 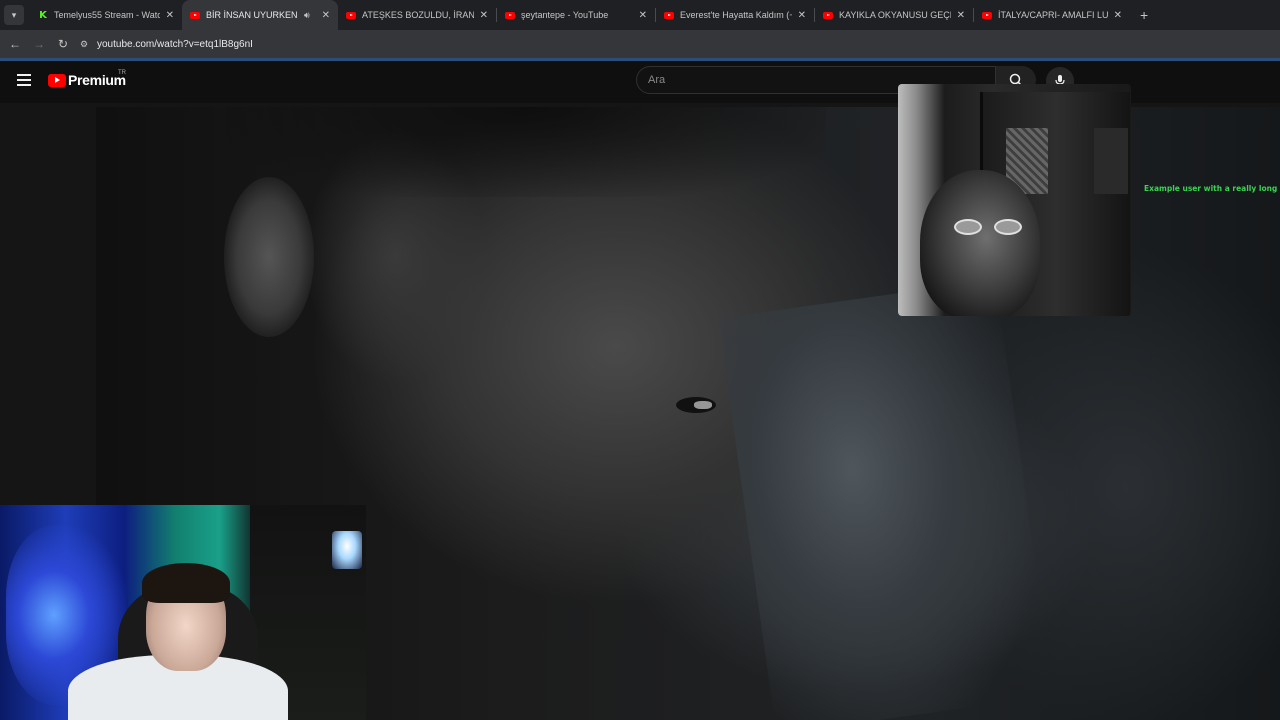 I want to click on tab-kick-stream: K Temelyus55 Stream - Watch Live ✕, so click(x=106, y=15).